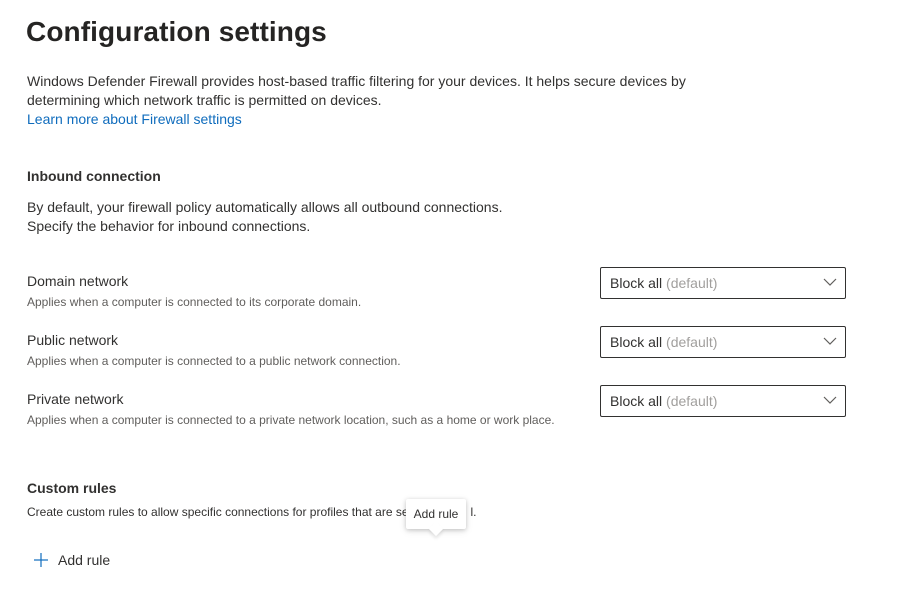 The image size is (907, 592). I want to click on public-network-dropdown: Block all (default), so click(723, 342).